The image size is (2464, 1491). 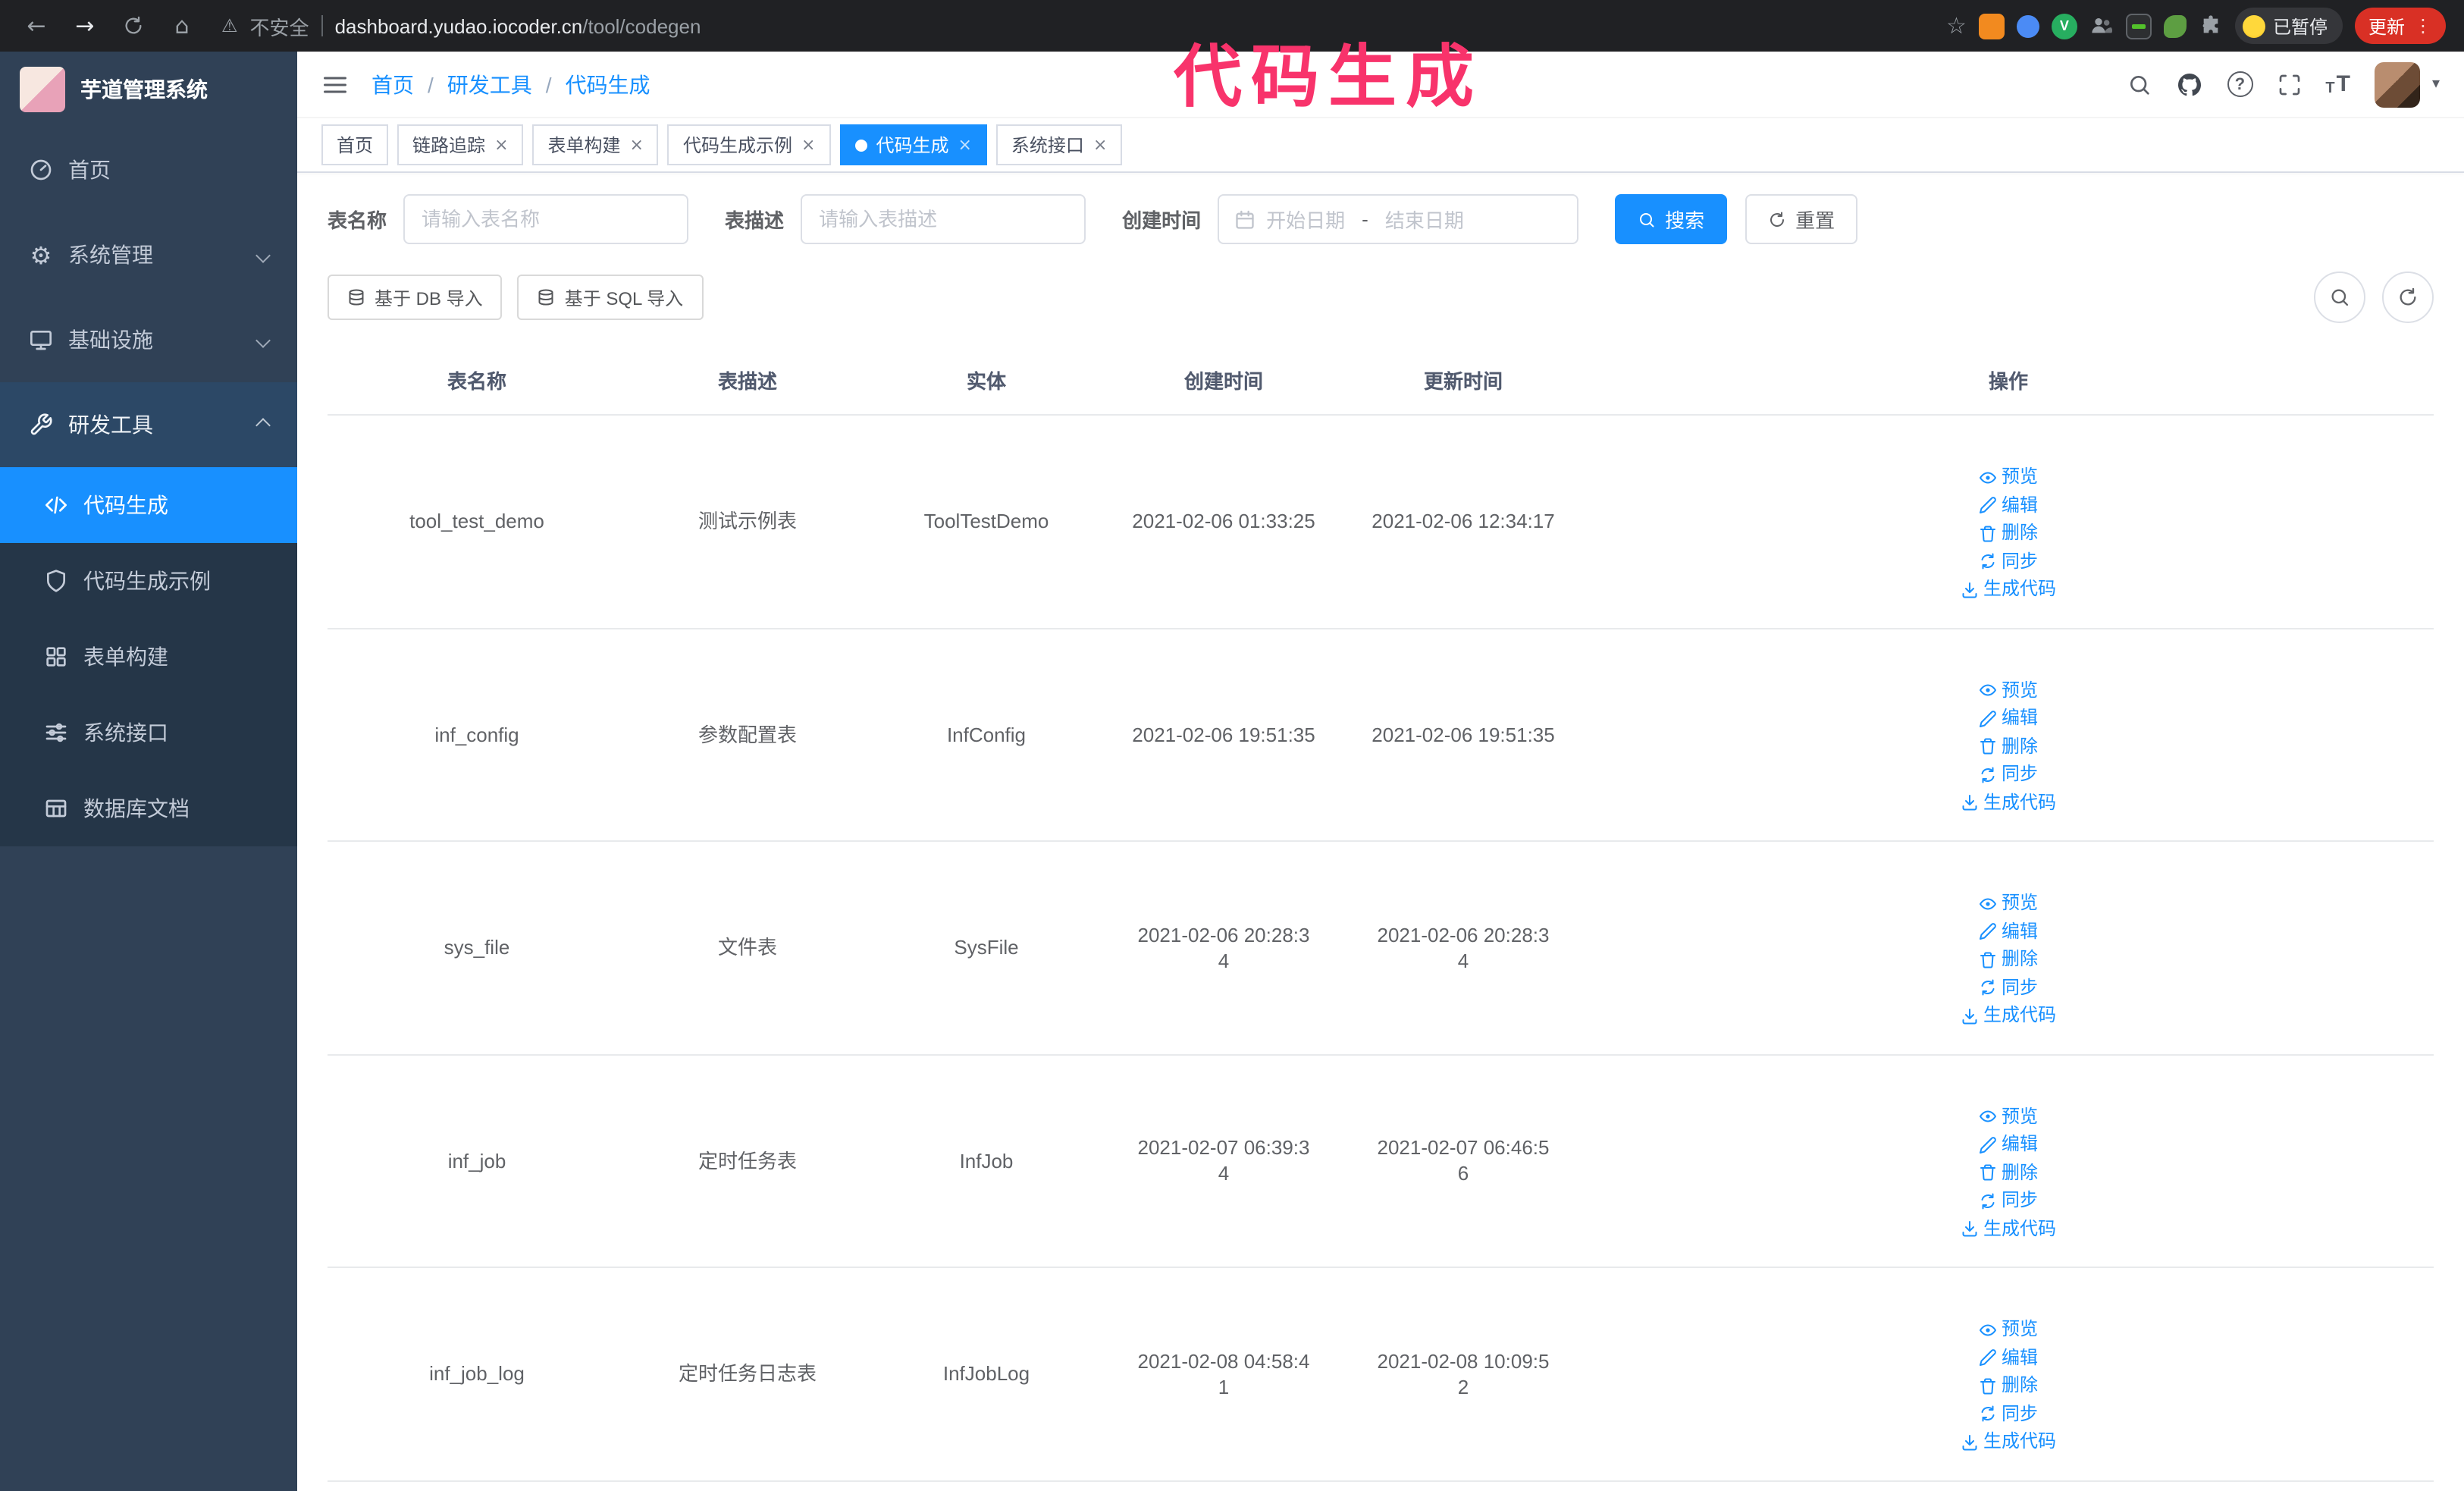 I want to click on browser-reload-button, so click(x=133, y=26).